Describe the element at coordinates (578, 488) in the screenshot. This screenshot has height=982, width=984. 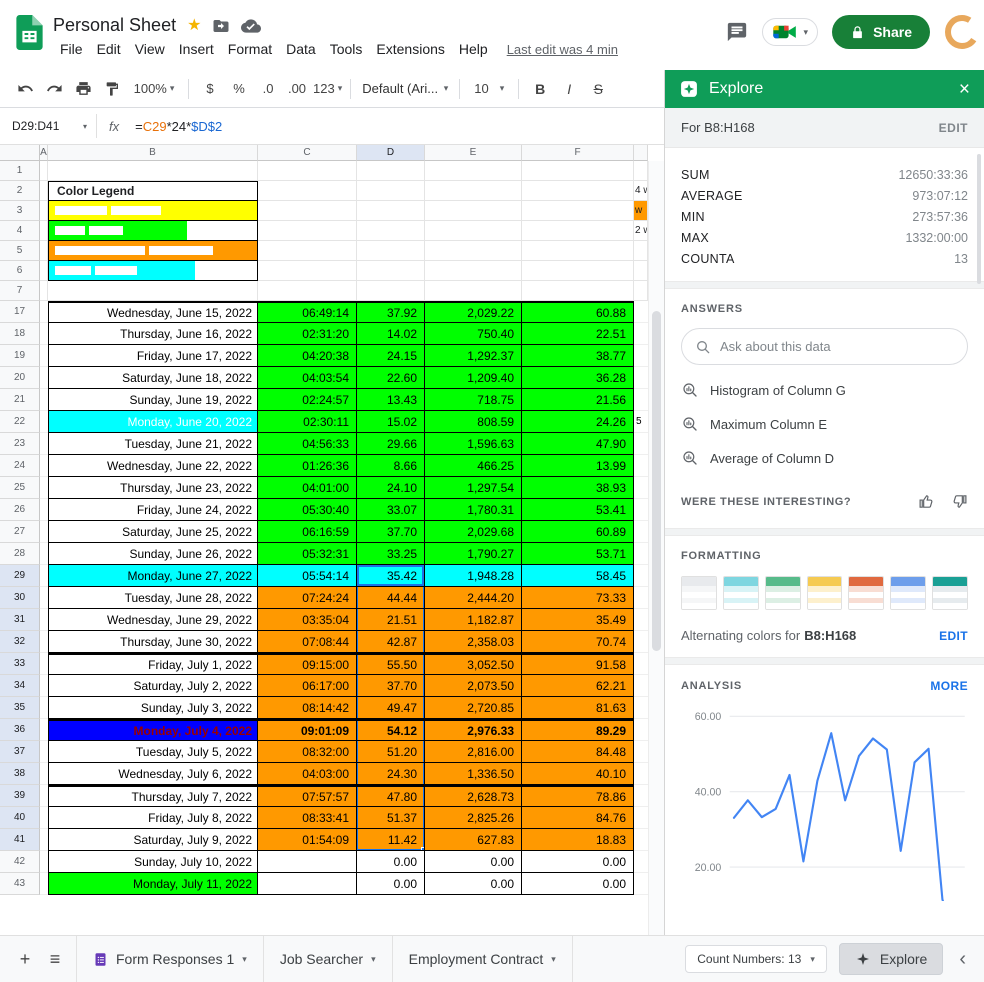
I see `cell-f: 38.93` at that location.